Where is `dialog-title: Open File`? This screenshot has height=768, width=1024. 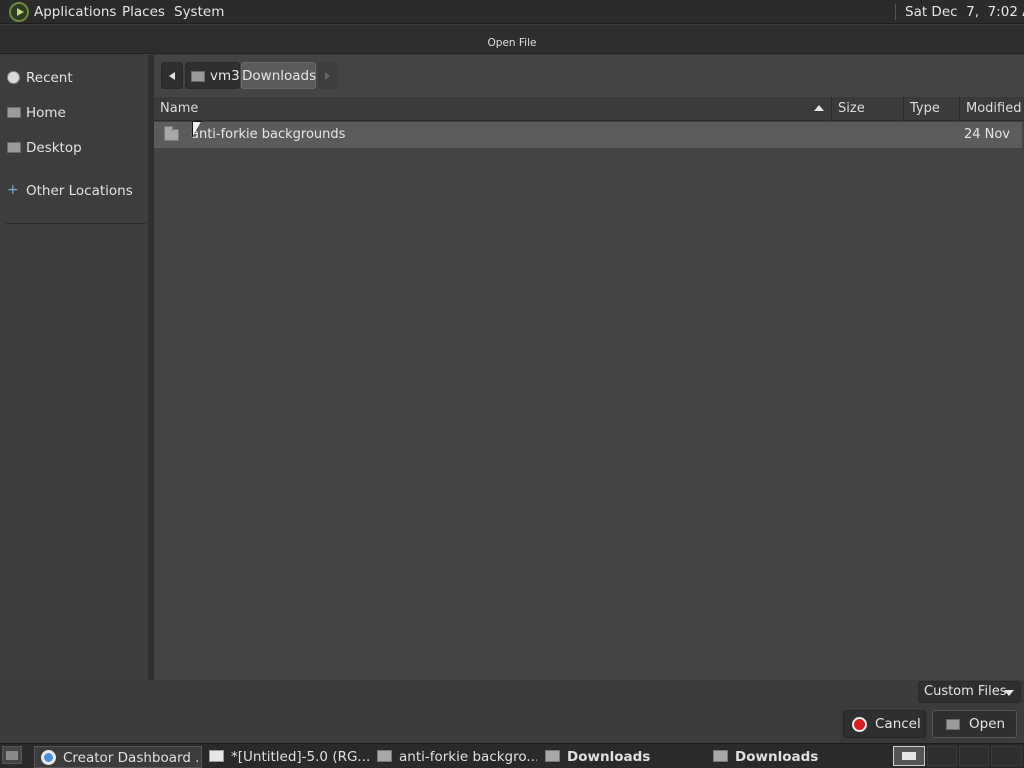
dialog-title: Open File is located at coordinates (512, 43).